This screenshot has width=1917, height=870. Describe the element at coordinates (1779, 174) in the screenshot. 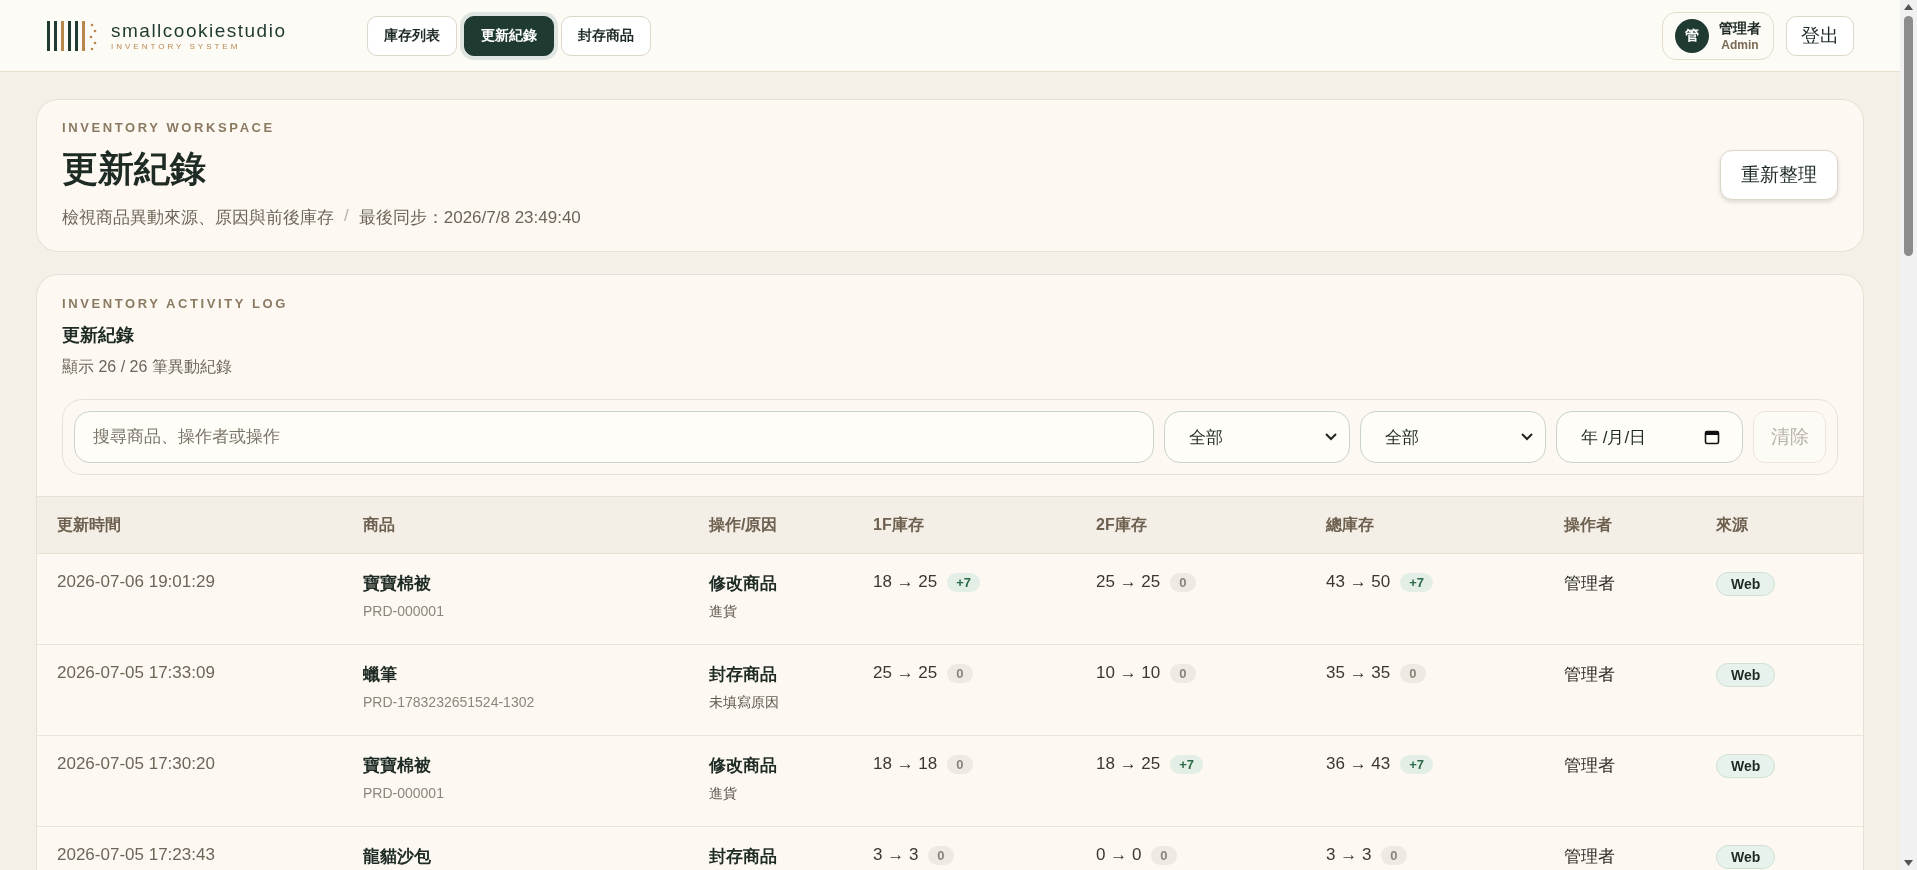

I see `refresh-button: 重新整理` at that location.